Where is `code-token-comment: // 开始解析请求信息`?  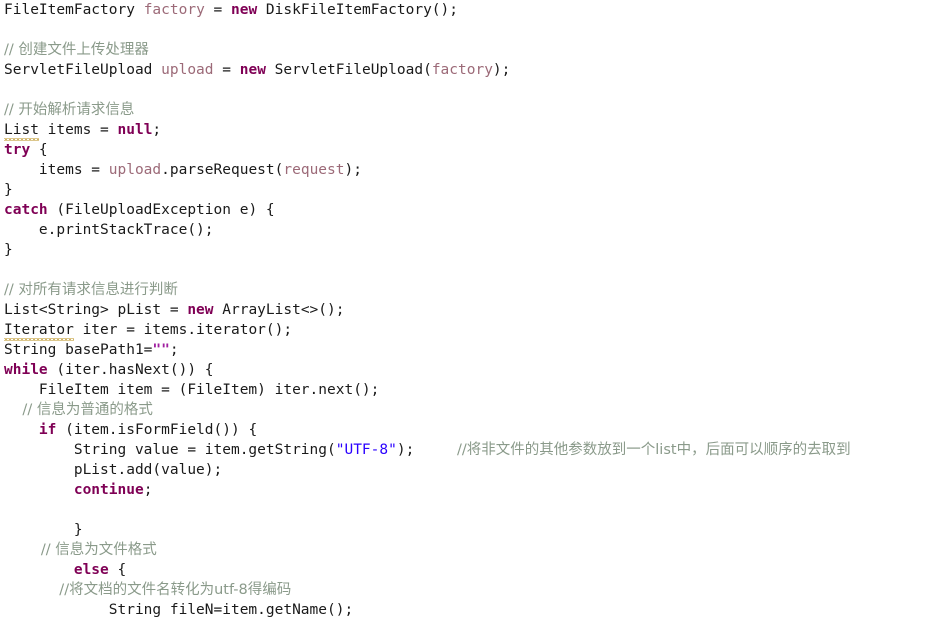 code-token-comment: // 开始解析请求信息 is located at coordinates (69, 110).